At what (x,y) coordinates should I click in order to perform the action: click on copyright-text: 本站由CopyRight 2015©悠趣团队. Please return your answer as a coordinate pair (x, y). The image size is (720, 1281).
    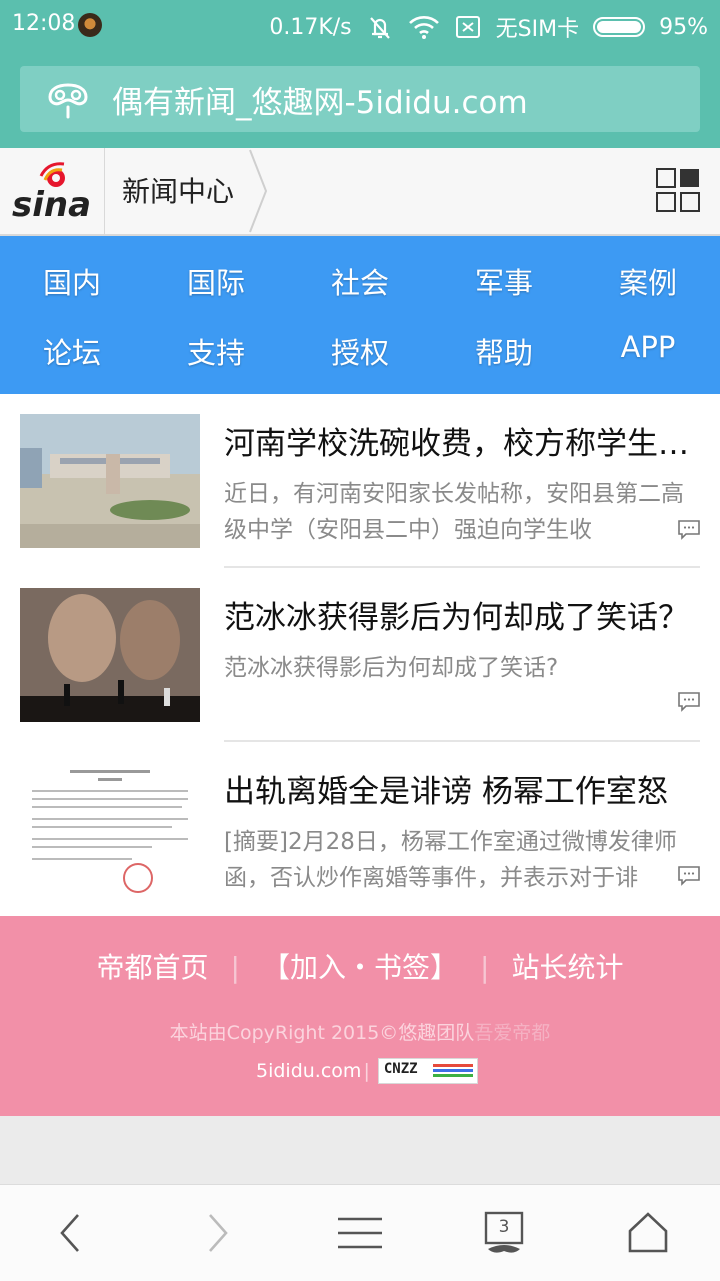
    Looking at the image, I should click on (322, 1033).